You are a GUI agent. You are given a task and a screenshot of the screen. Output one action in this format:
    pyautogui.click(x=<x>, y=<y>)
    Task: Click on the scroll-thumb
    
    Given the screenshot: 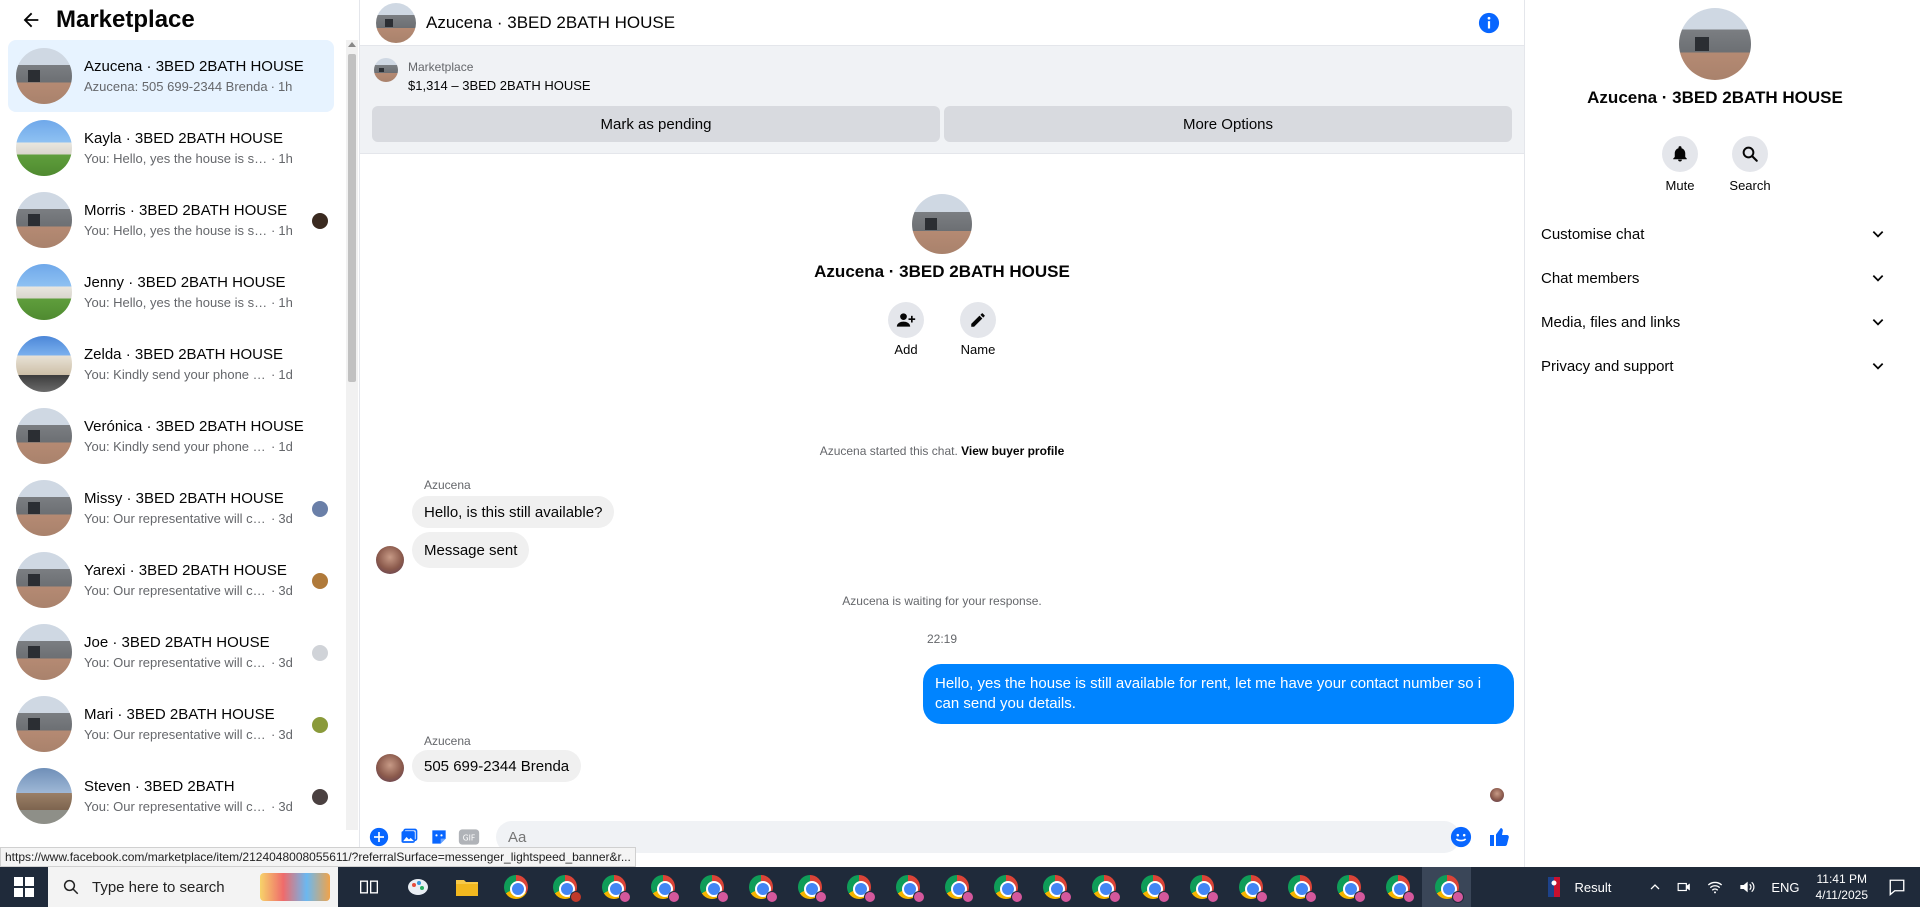 What is the action you would take?
    pyautogui.click(x=352, y=218)
    